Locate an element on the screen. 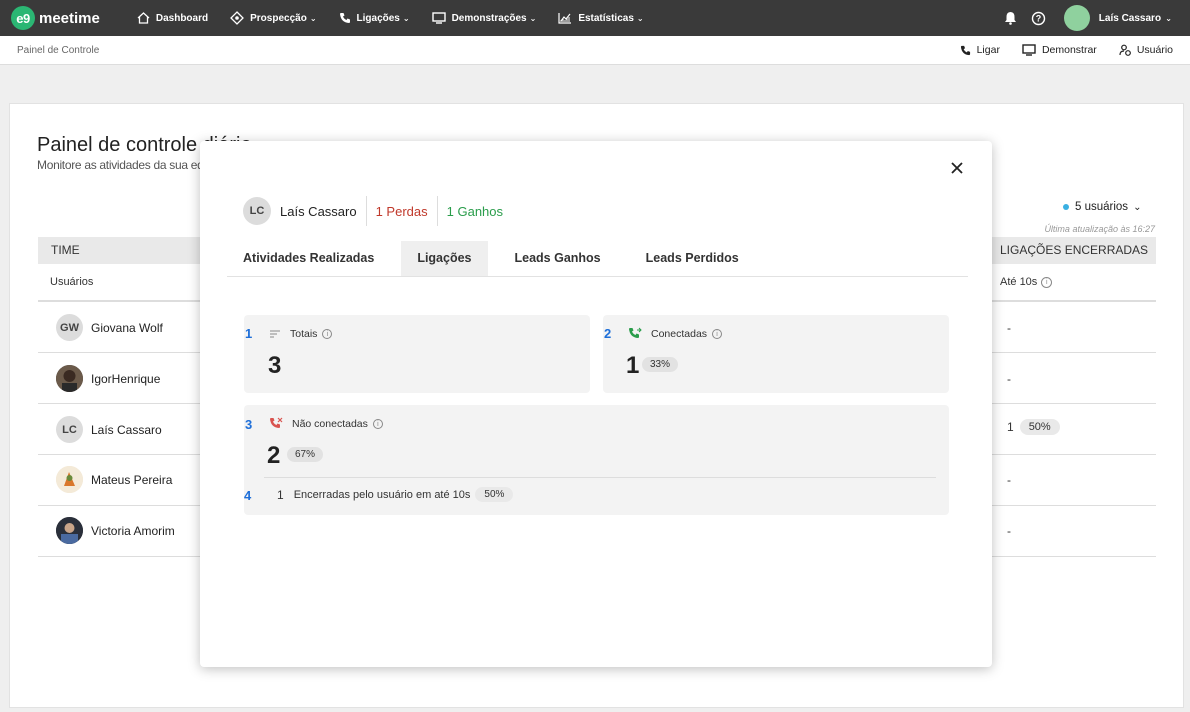 The height and width of the screenshot is (712, 1190). not-connected-label: Não conectadas is located at coordinates (330, 424).